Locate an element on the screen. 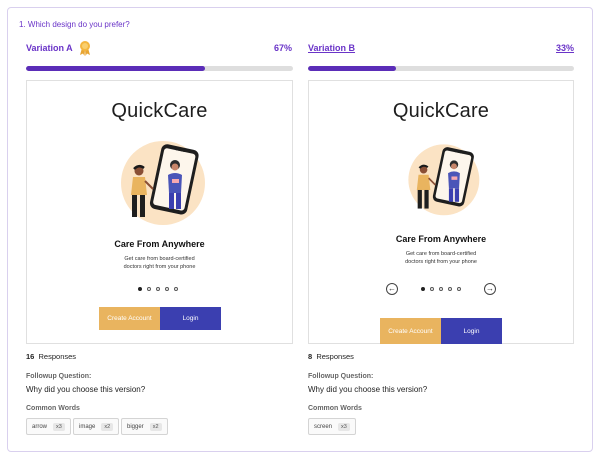 The height and width of the screenshot is (459, 600). word-chip-text: image is located at coordinates (87, 426).